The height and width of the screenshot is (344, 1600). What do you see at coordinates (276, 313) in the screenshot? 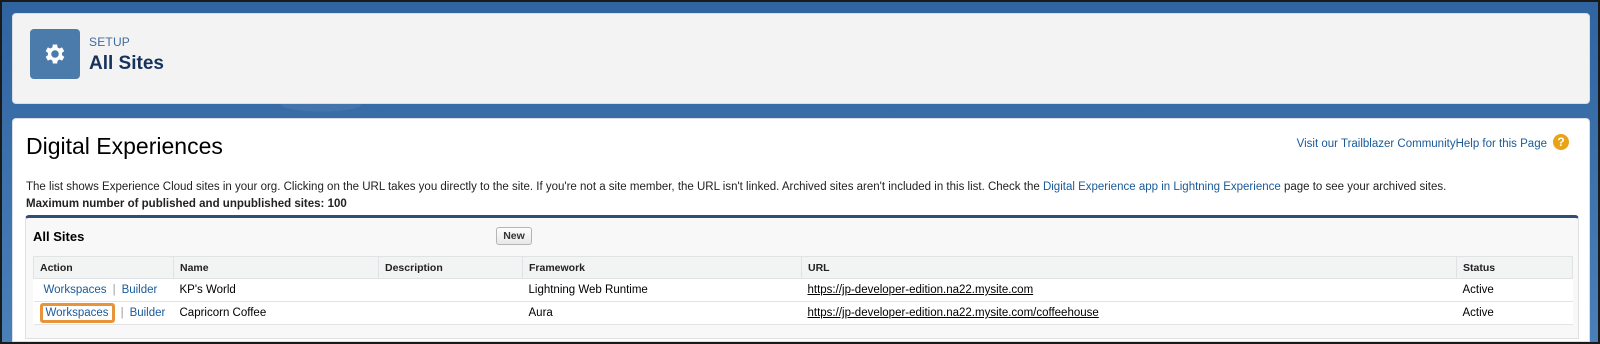
I see `site-name: Capricorn Coffee` at bounding box center [276, 313].